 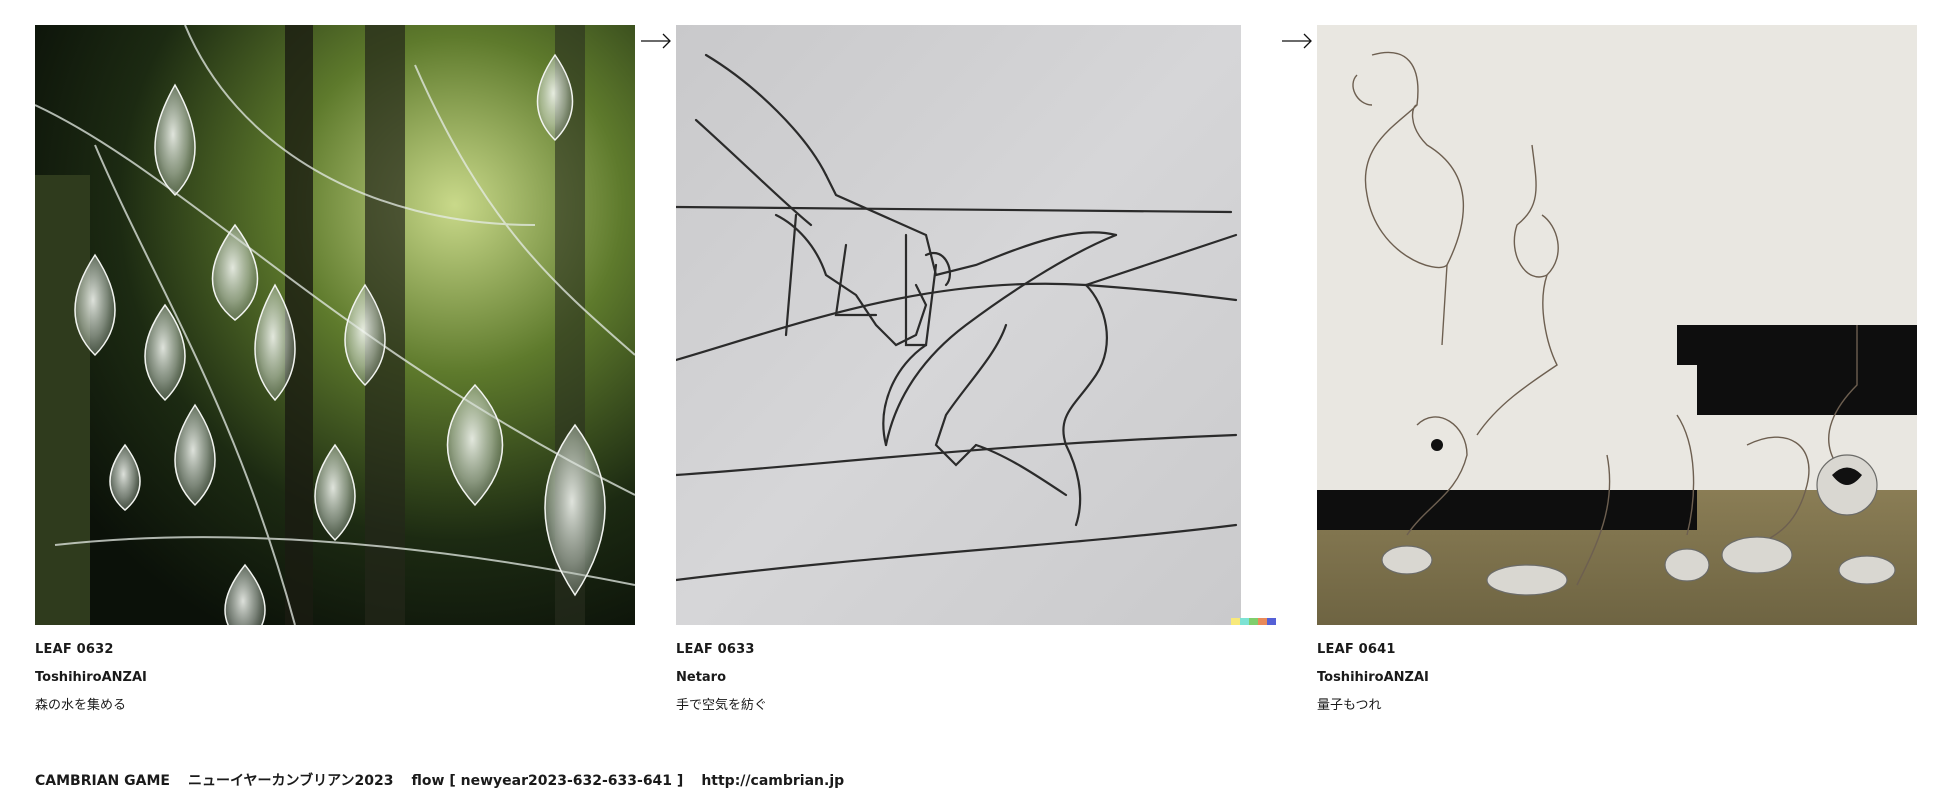 I want to click on leaf-title: 手で空気を紡ぐ, so click(x=722, y=705).